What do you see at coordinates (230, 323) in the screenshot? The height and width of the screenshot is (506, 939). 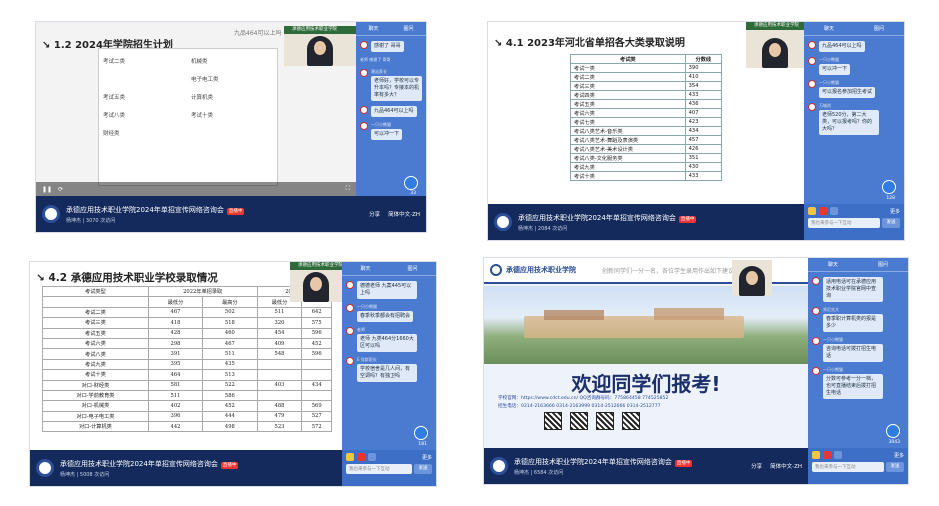 I see `cell: 518` at bounding box center [230, 323].